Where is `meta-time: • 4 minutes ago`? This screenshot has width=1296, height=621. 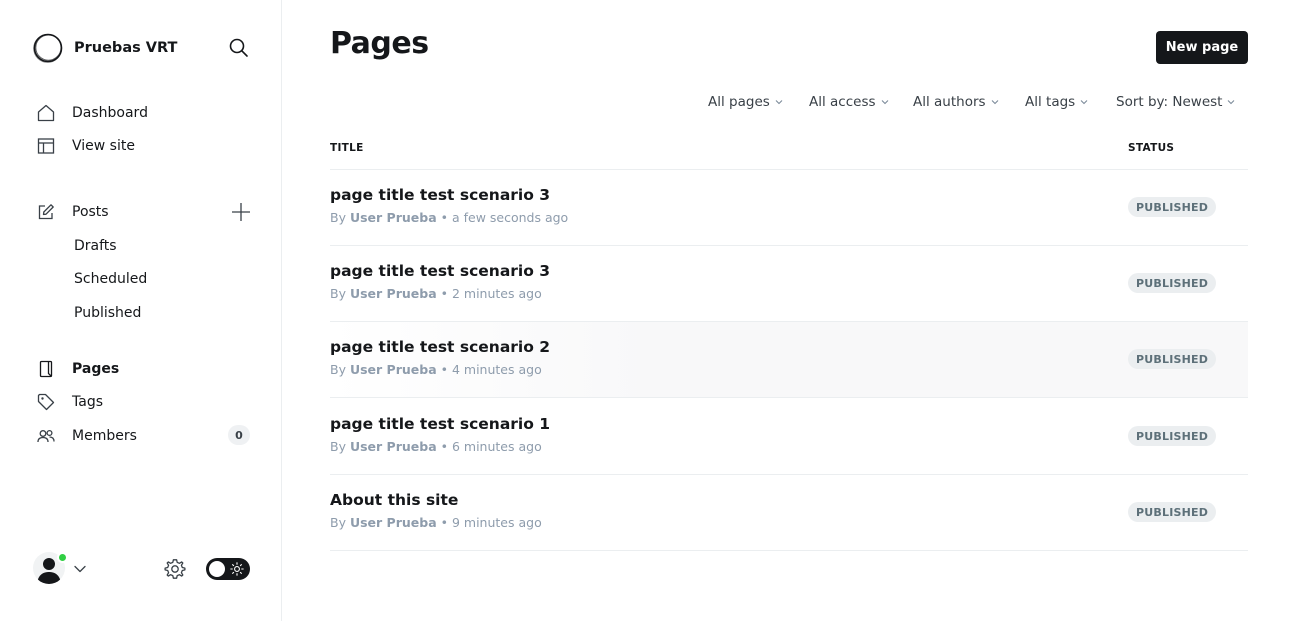
meta-time: • 4 minutes ago is located at coordinates (491, 369).